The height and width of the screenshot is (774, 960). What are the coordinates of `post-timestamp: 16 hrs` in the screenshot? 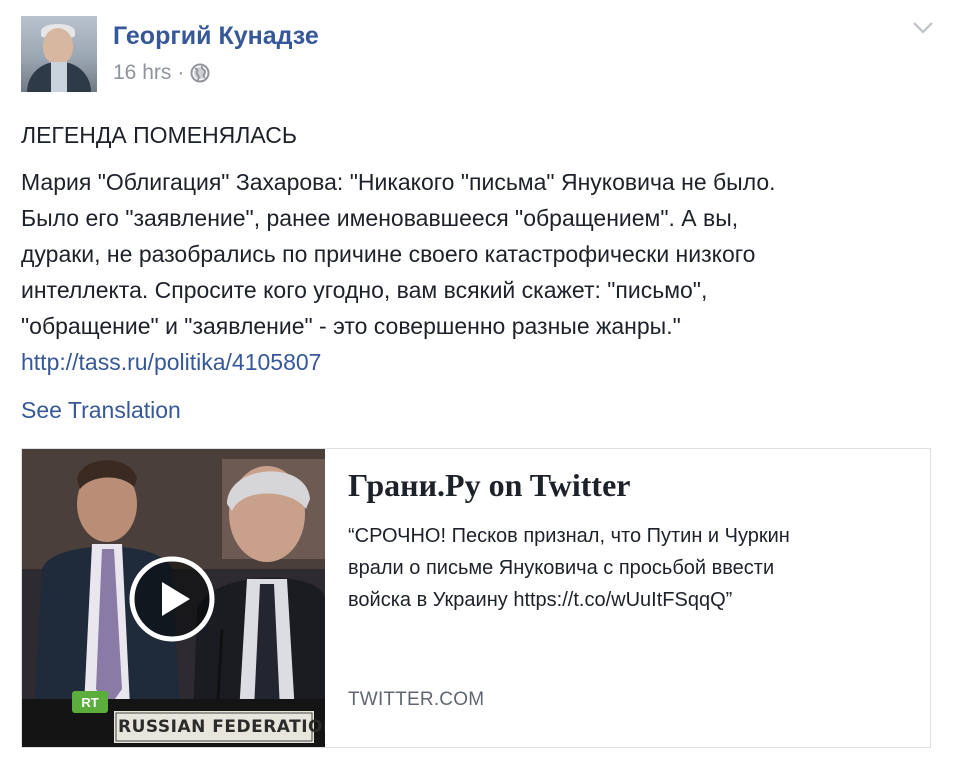 It's located at (142, 73).